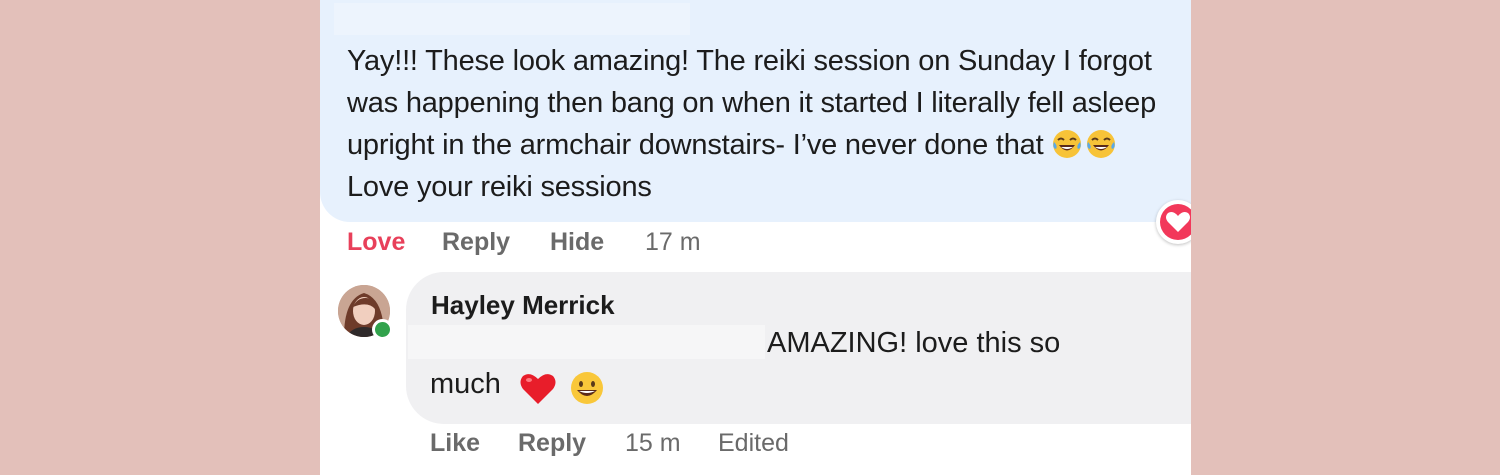 The width and height of the screenshot is (1500, 475). What do you see at coordinates (465, 384) in the screenshot?
I see `reply-text-line2: much` at bounding box center [465, 384].